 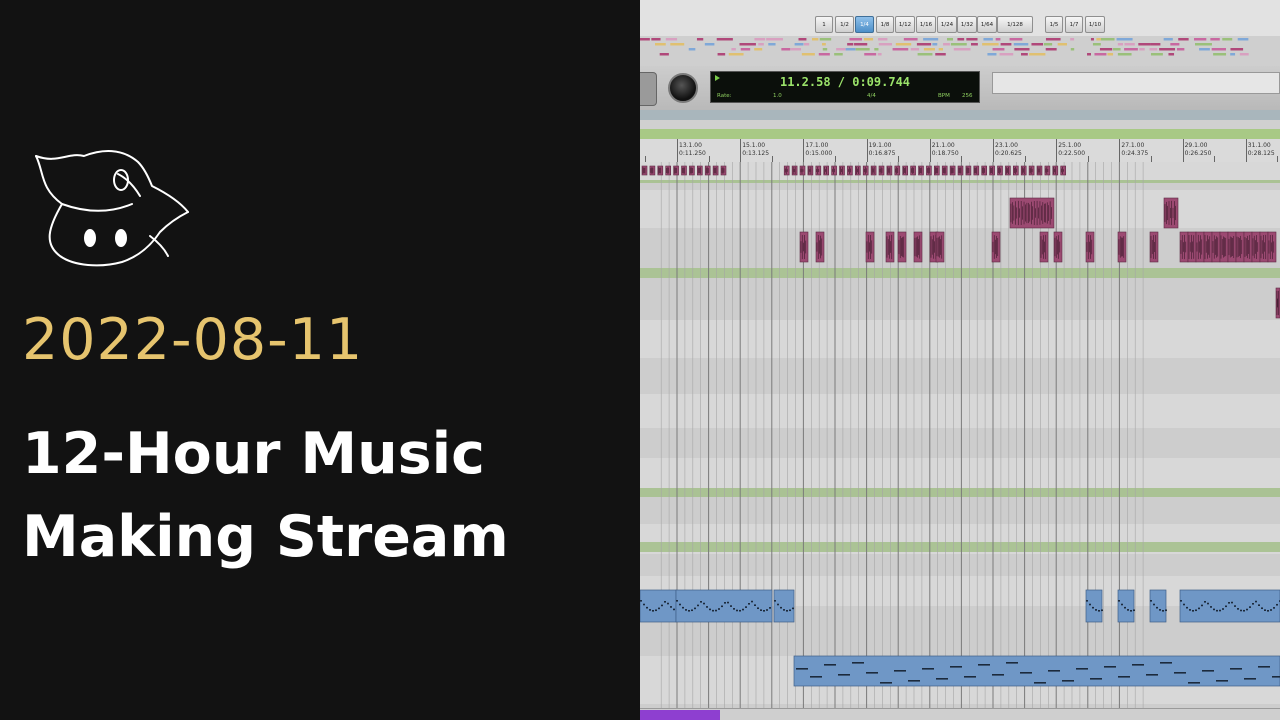 What do you see at coordinates (845, 87) in the screenshot?
I see `main-counter-display: 11.2.58 / 0:09.744 Rate: 1.0 4/4 BPM 256` at bounding box center [845, 87].